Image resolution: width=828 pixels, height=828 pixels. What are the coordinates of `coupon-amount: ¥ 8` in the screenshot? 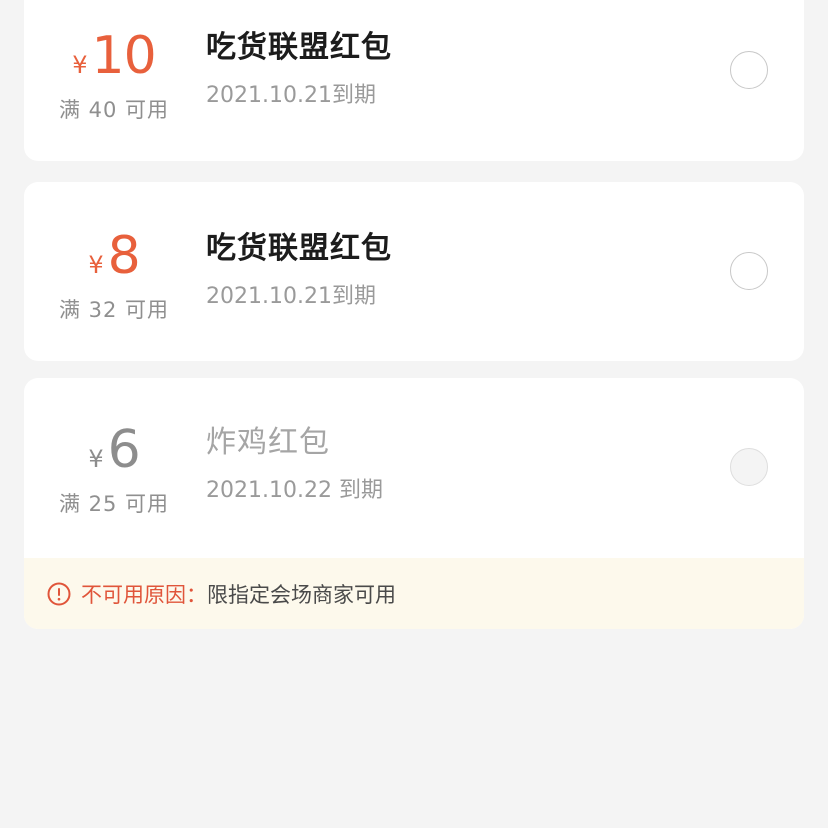 It's located at (114, 256).